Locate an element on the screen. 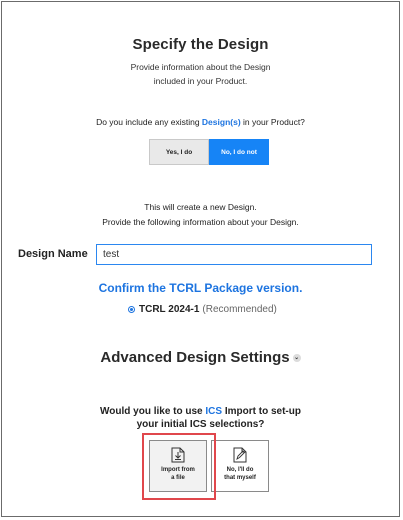 The image size is (403, 520). design-name-input is located at coordinates (234, 254).